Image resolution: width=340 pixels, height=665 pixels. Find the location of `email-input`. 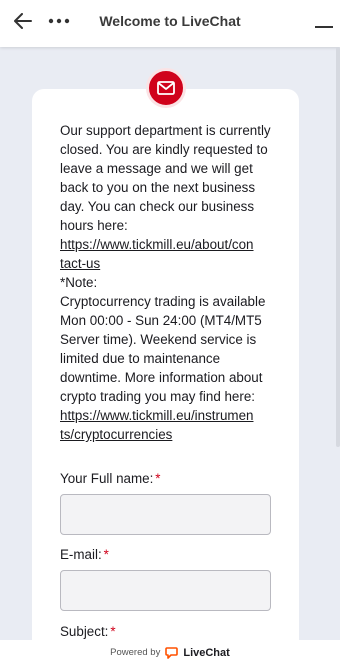

email-input is located at coordinates (165, 590).